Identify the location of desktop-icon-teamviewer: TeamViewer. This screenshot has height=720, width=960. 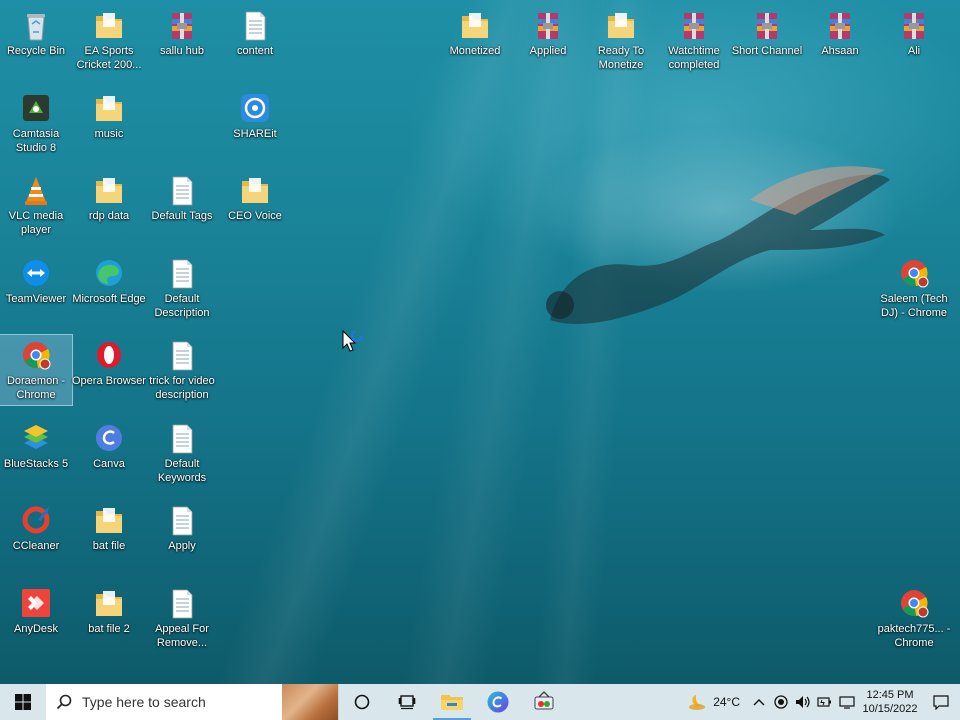
(36, 288).